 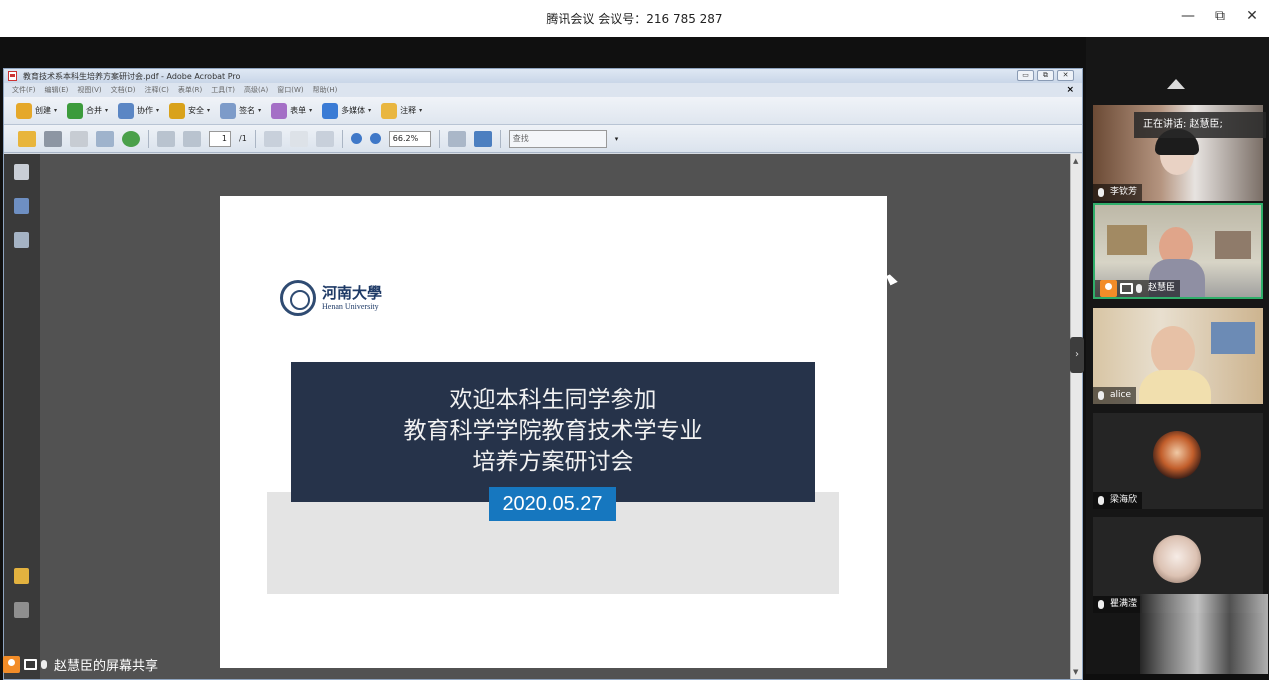 I want to click on minimize-button: —, so click(x=1188, y=16).